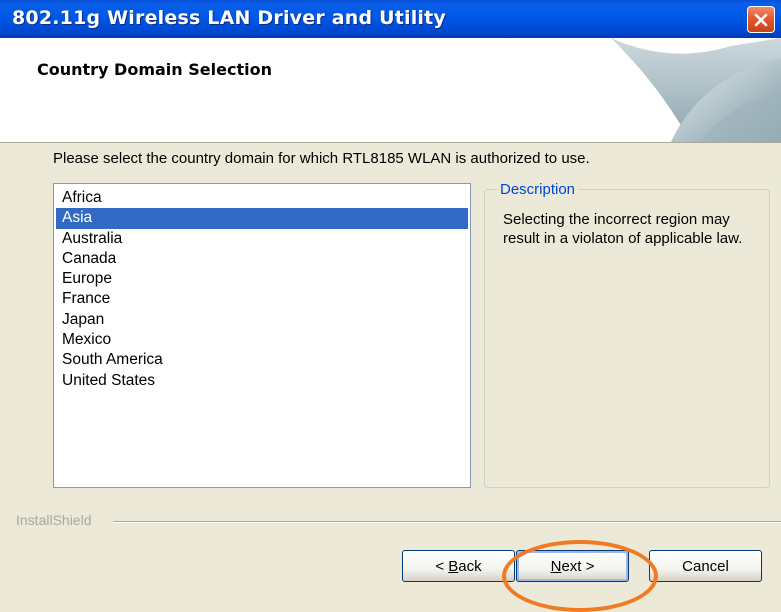 Image resolution: width=781 pixels, height=612 pixels. Describe the element at coordinates (229, 18) in the screenshot. I see `window-title: 802.11g Wireless LAN Driver and Utility` at that location.